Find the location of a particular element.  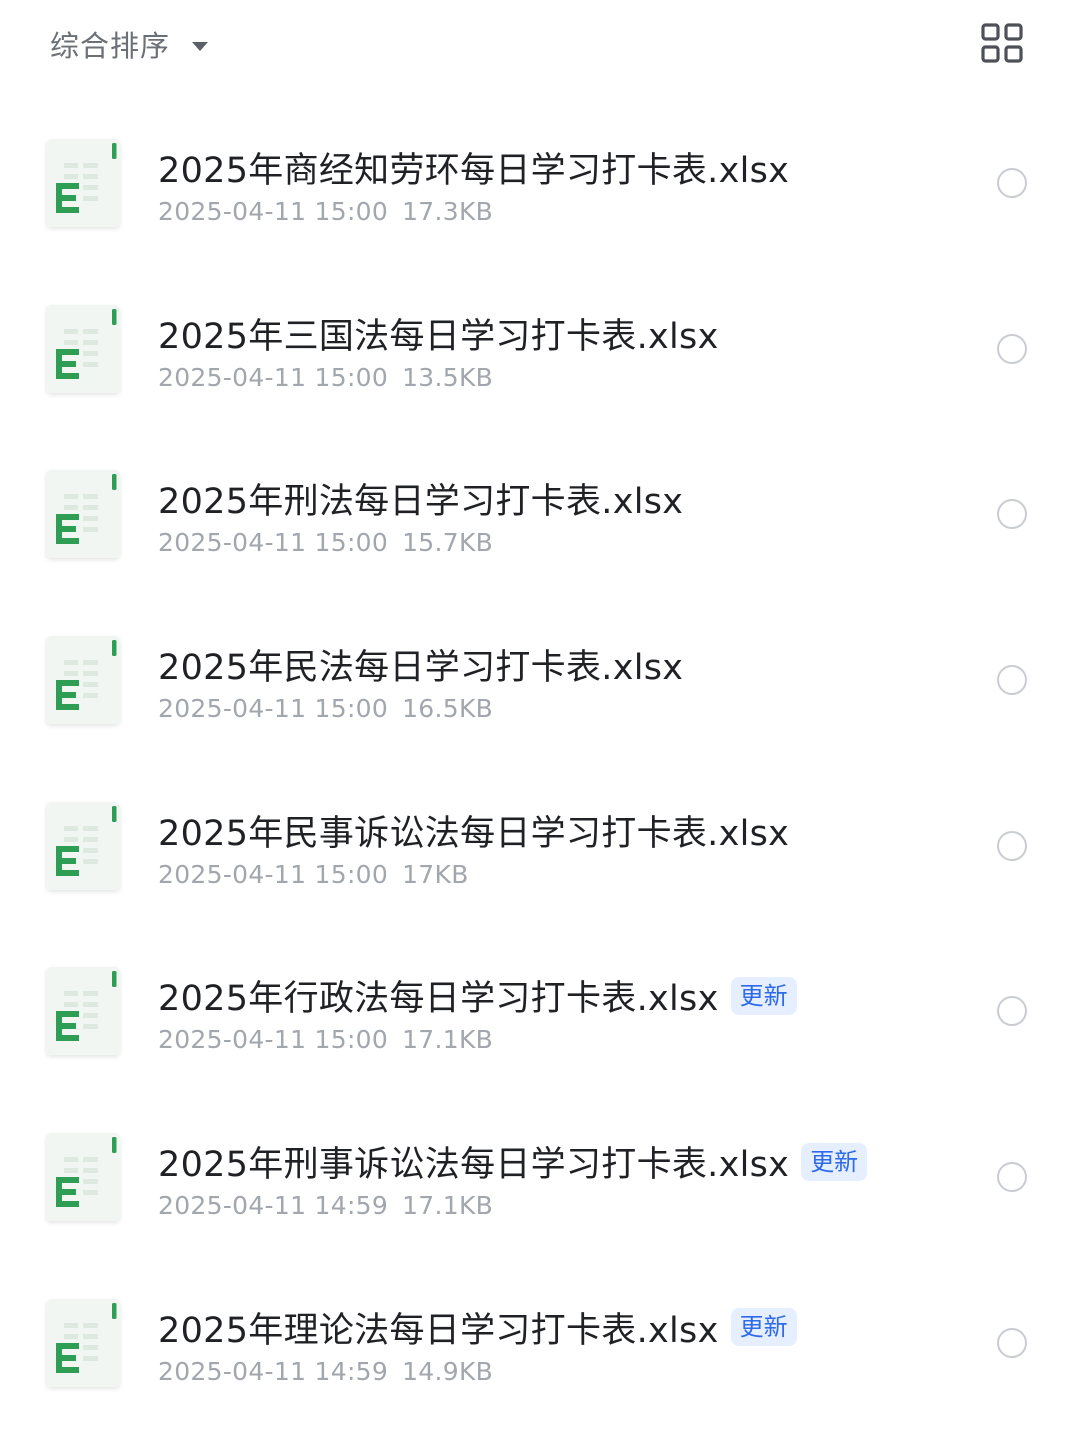

file-meta: 2025-04-11 15:00 17.1KB is located at coordinates (325, 1039).